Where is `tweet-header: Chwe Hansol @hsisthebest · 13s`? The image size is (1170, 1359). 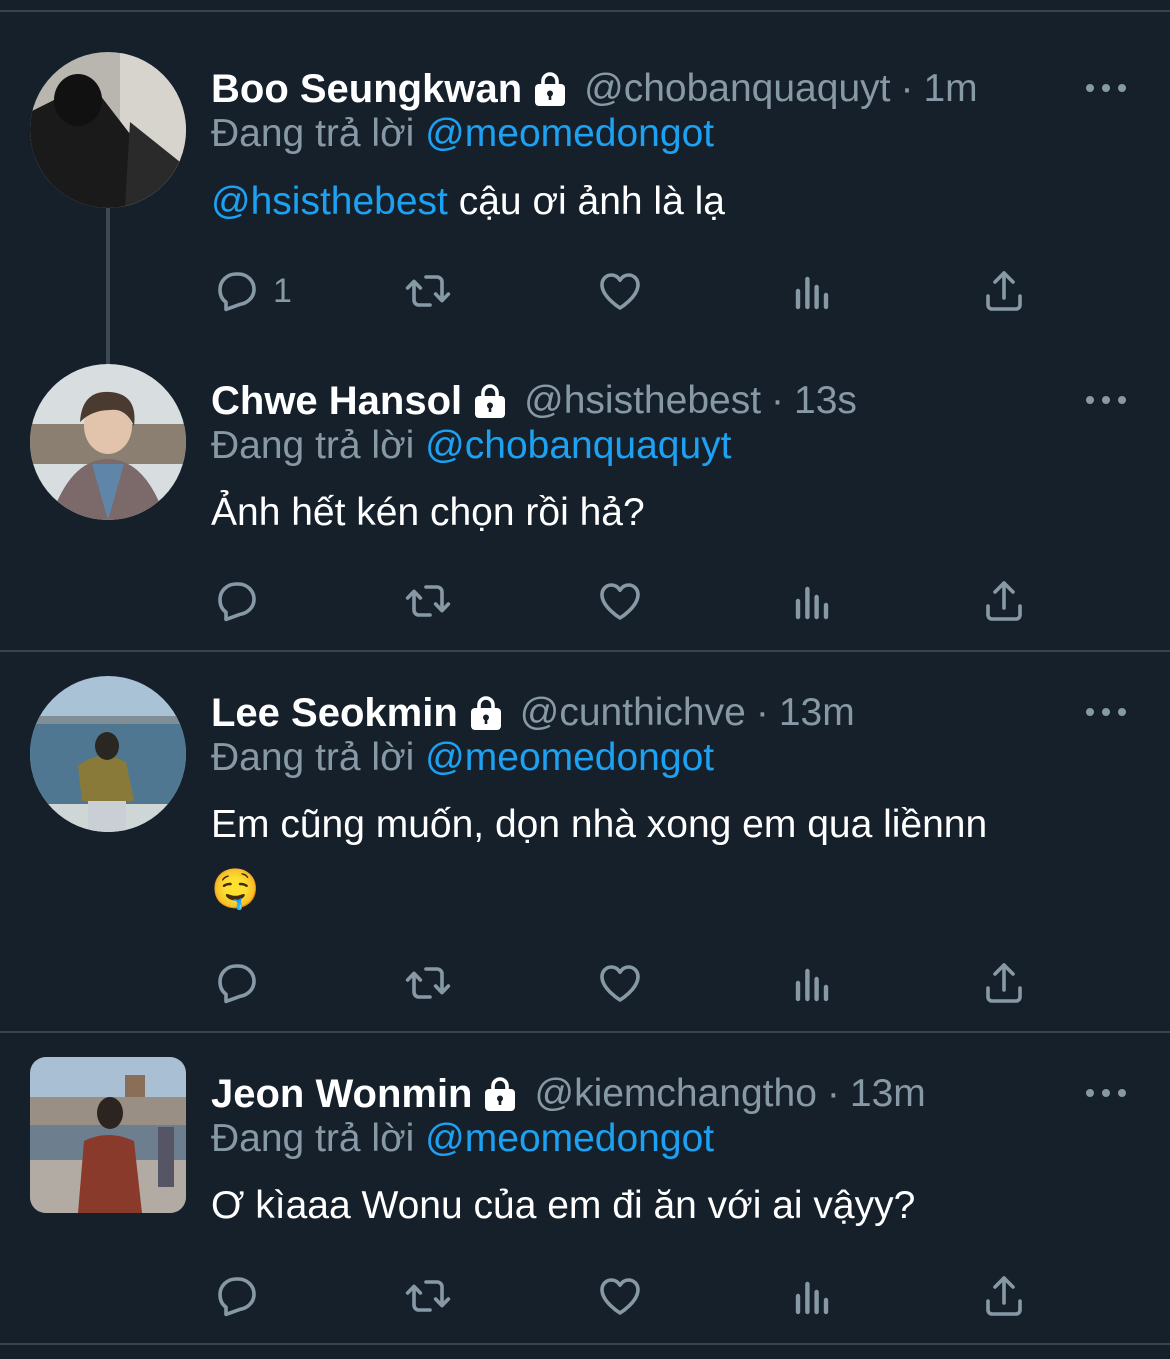
tweet-header: Chwe Hansol @hsisthebest · 13s is located at coordinates (534, 401).